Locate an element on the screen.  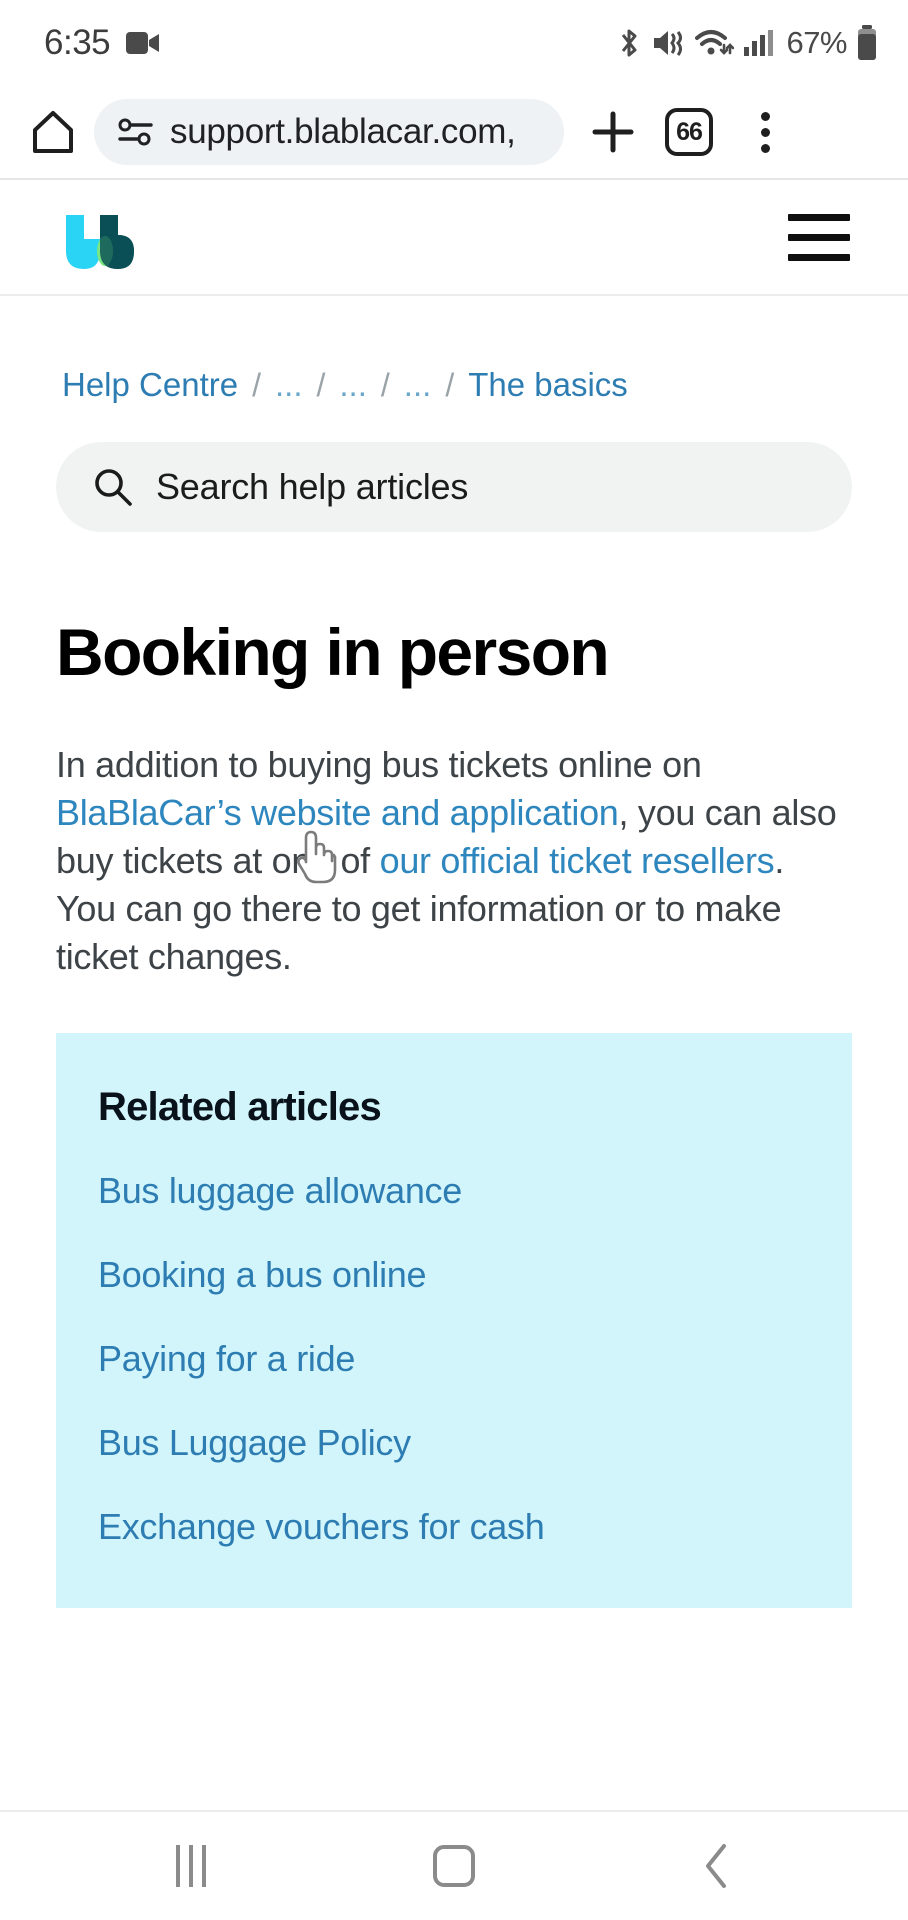
battery-percent-label: 67% is located at coordinates (816, 42).